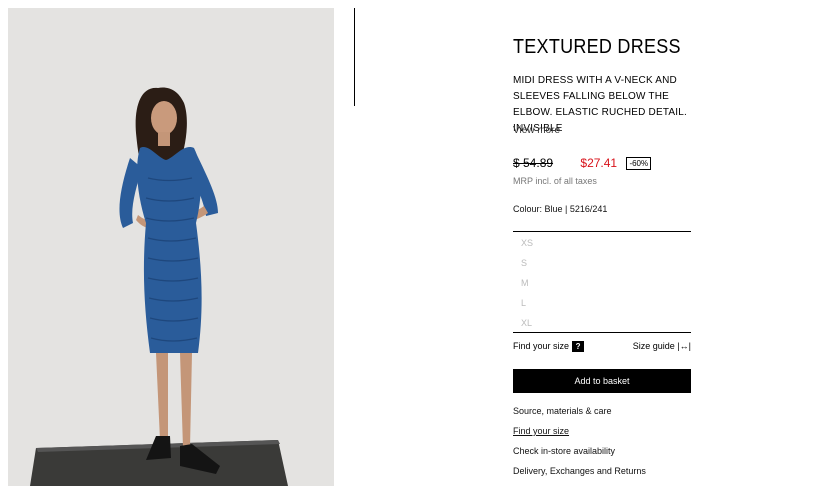  Describe the element at coordinates (527, 243) in the screenshot. I see `size-option-xs: XS` at that location.